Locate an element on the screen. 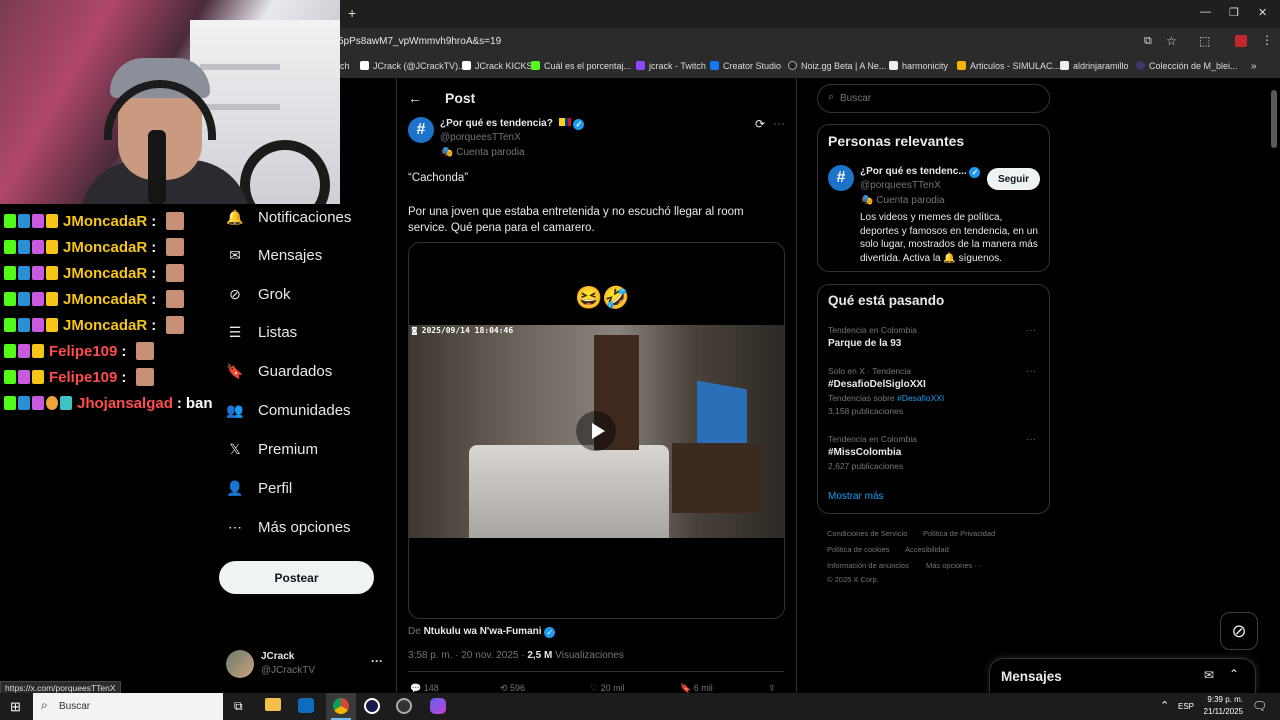 The height and width of the screenshot is (720, 1280). menu-kebab-icon: ⋮ is located at coordinates (1267, 40).